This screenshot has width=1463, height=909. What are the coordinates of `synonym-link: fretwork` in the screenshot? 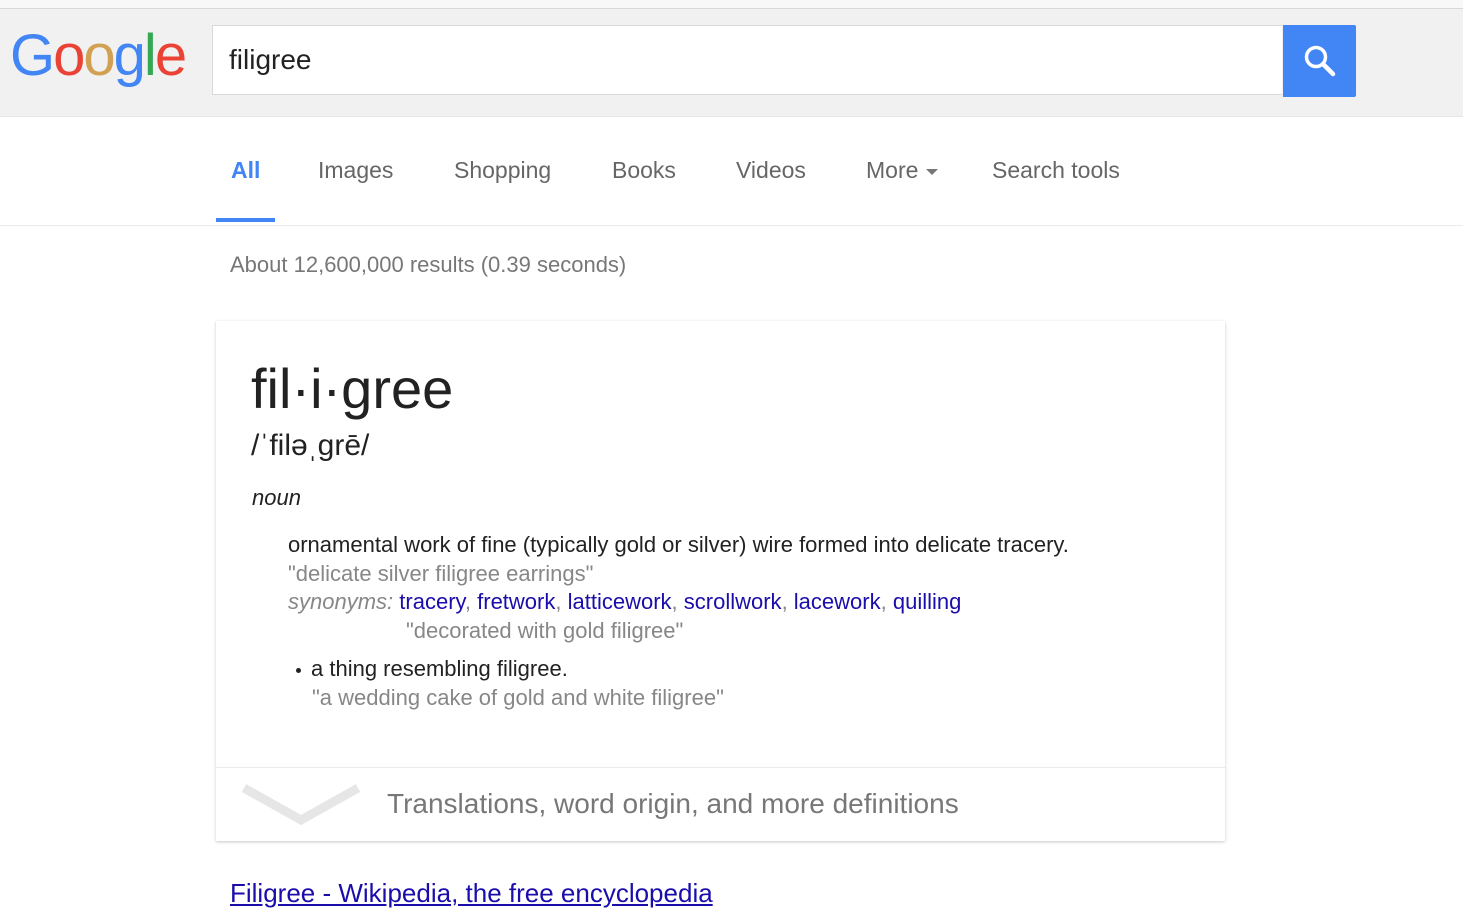 It's located at (516, 601).